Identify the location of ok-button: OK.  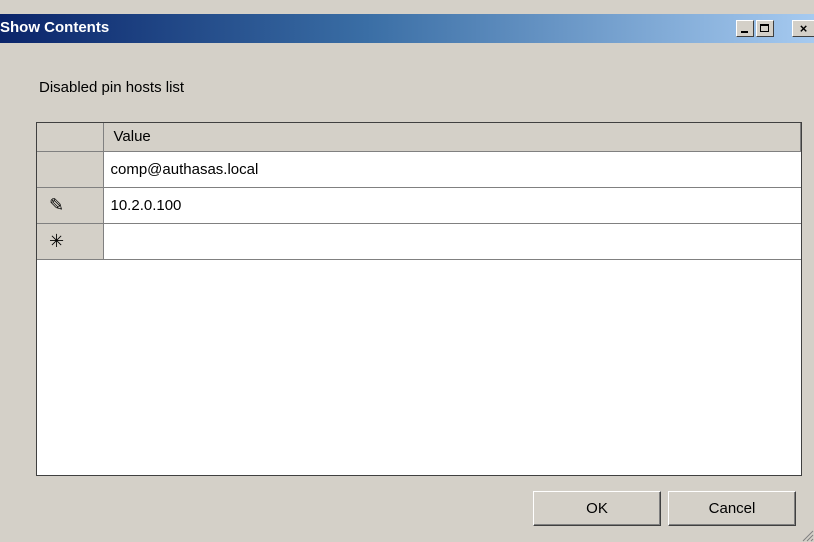
(597, 508).